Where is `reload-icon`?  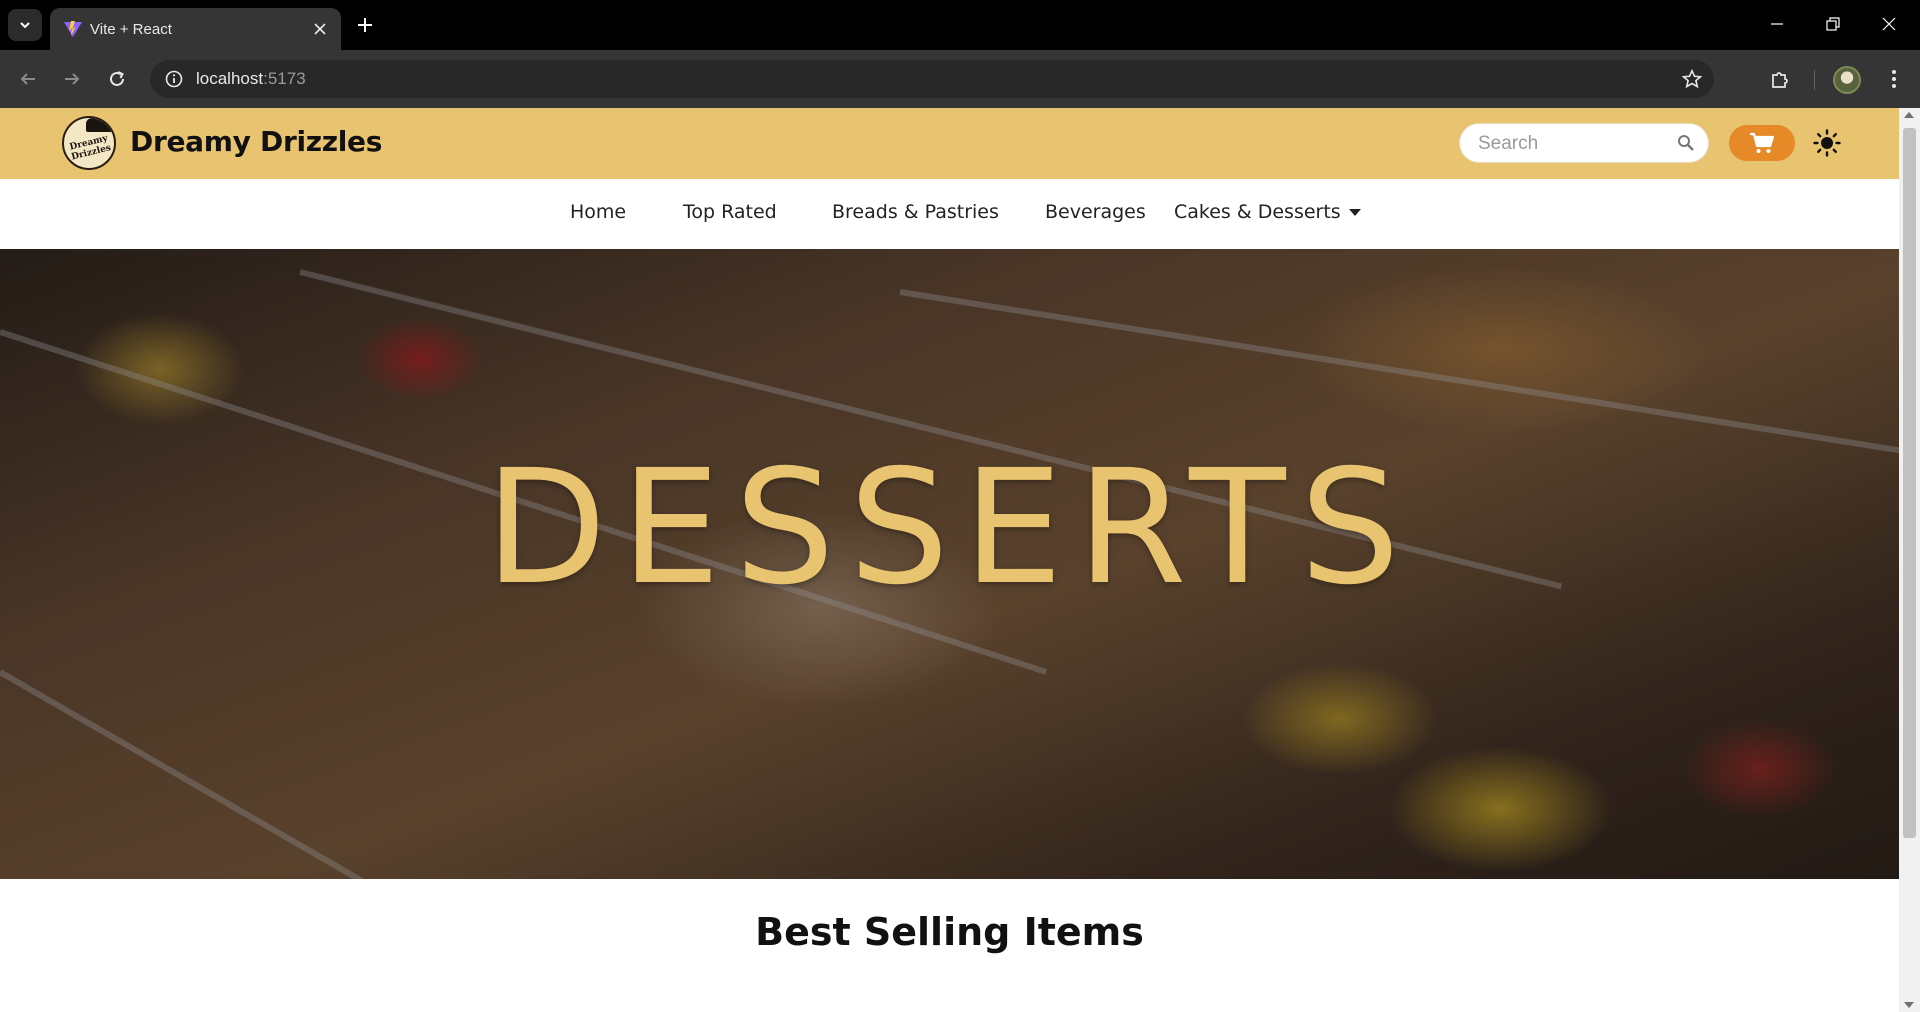 reload-icon is located at coordinates (117, 78).